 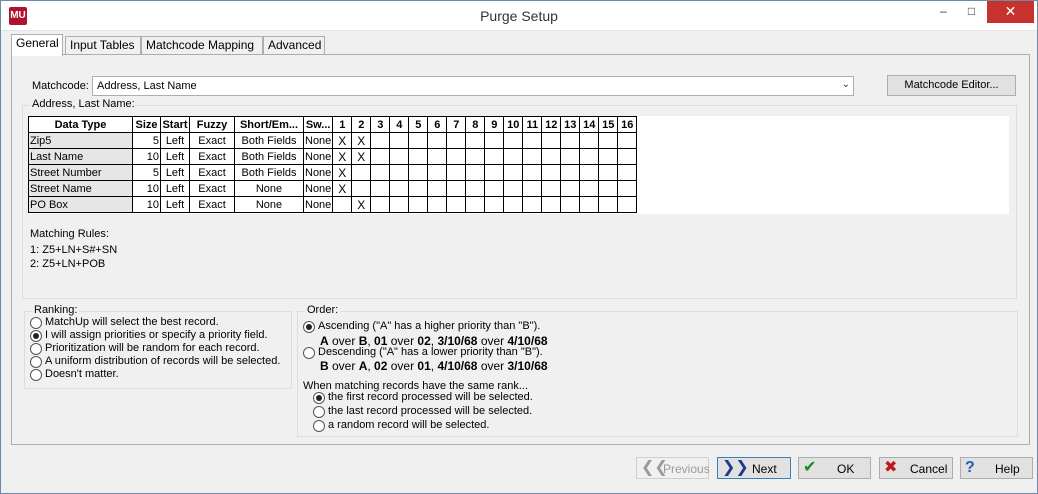 I want to click on maximize-button: □, so click(x=971, y=12).